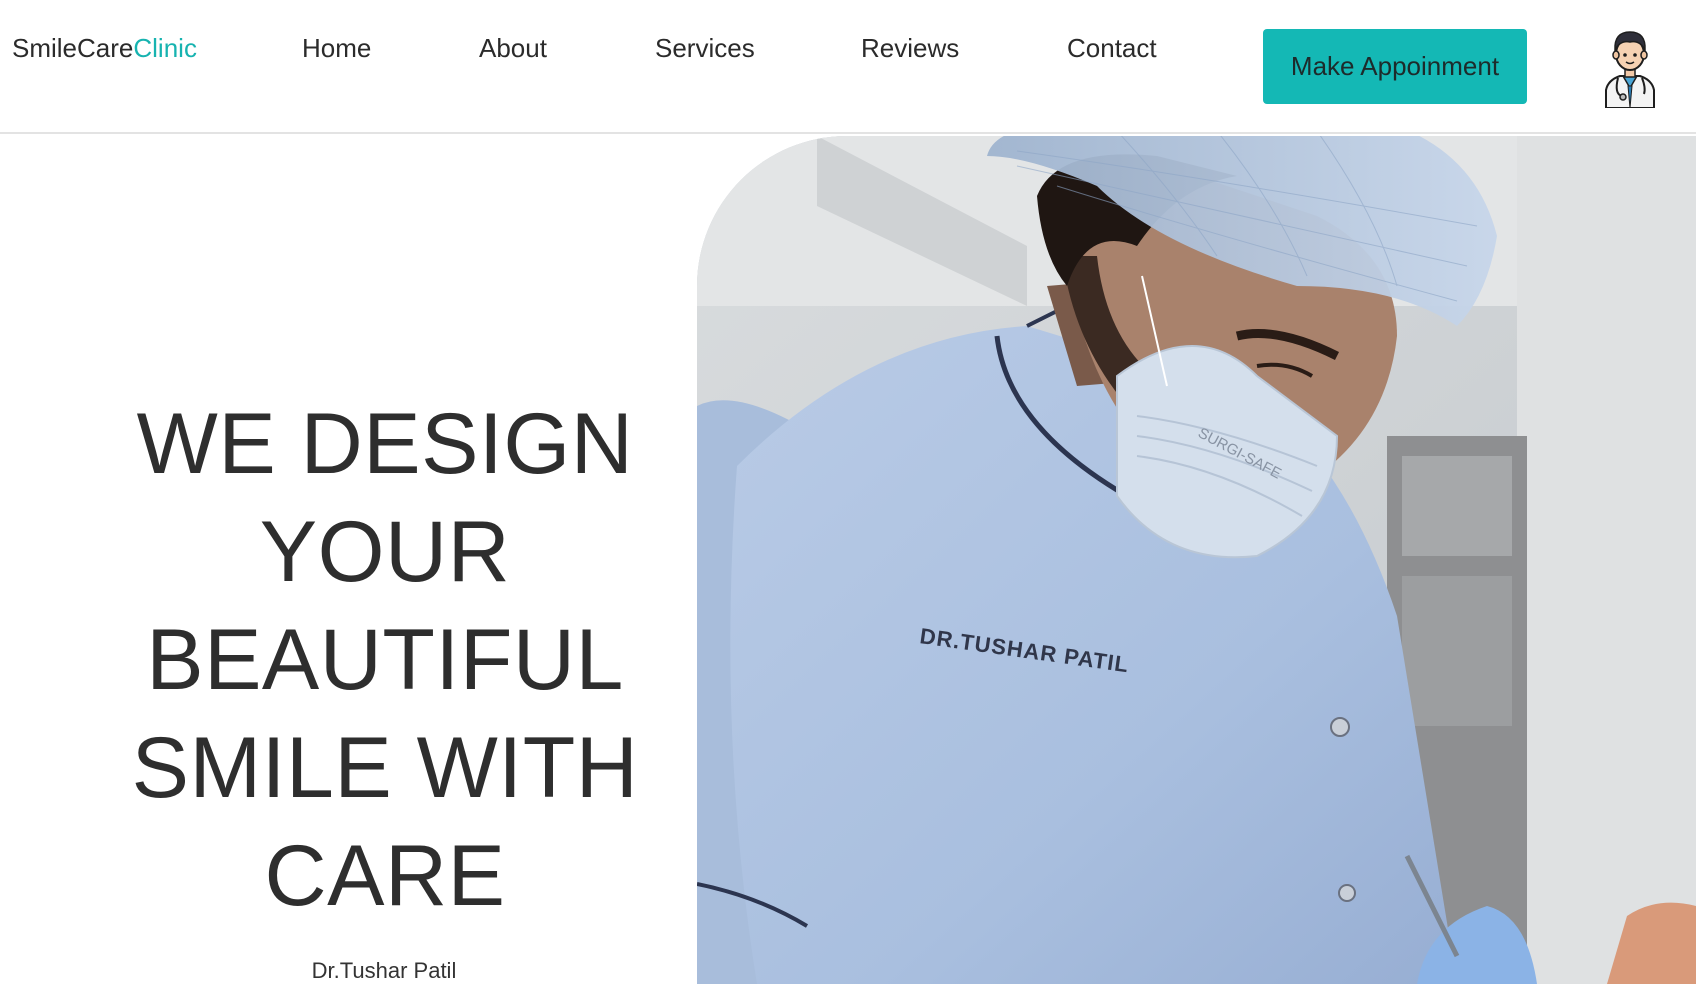 The image size is (1696, 984). Describe the element at coordinates (385, 768) in the screenshot. I see `headline-line-4: SMILE WITH` at that location.